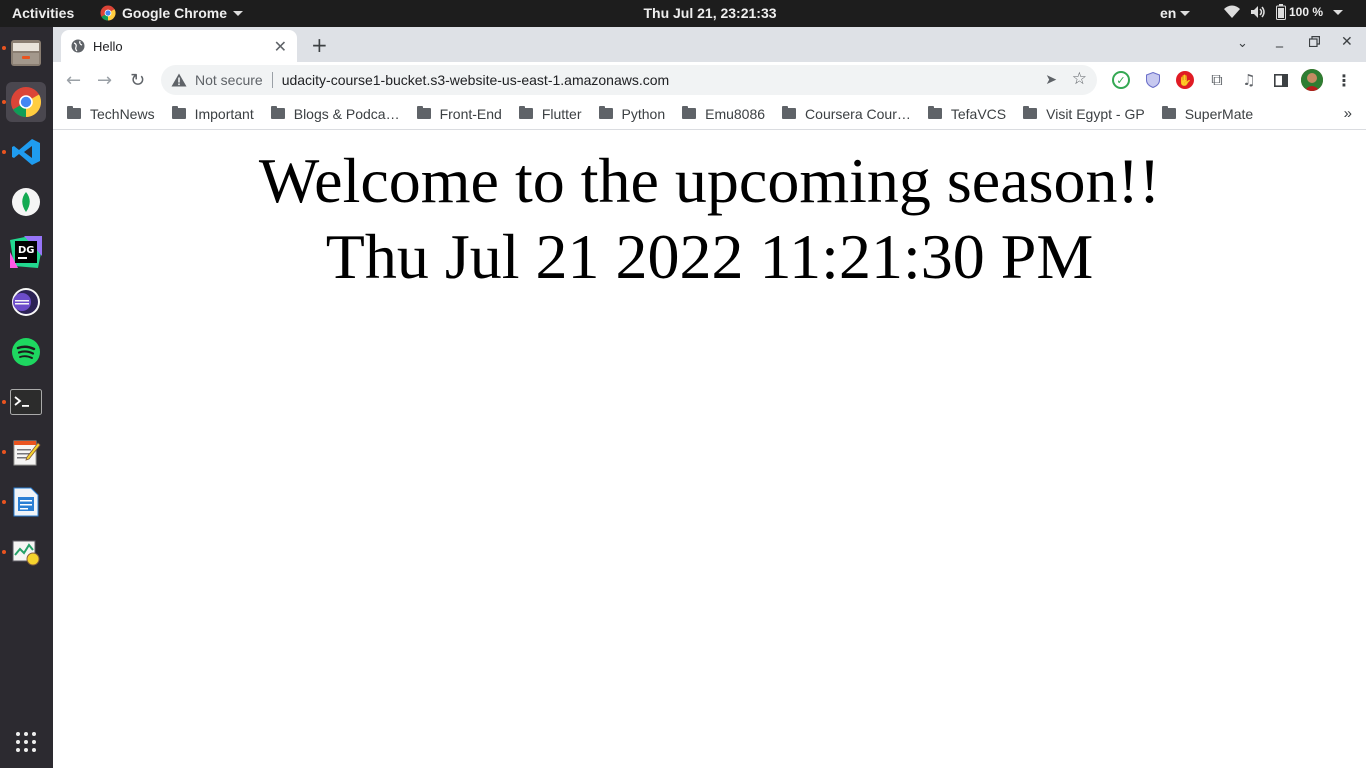  I want to click on spotify-icon, so click(26, 352).